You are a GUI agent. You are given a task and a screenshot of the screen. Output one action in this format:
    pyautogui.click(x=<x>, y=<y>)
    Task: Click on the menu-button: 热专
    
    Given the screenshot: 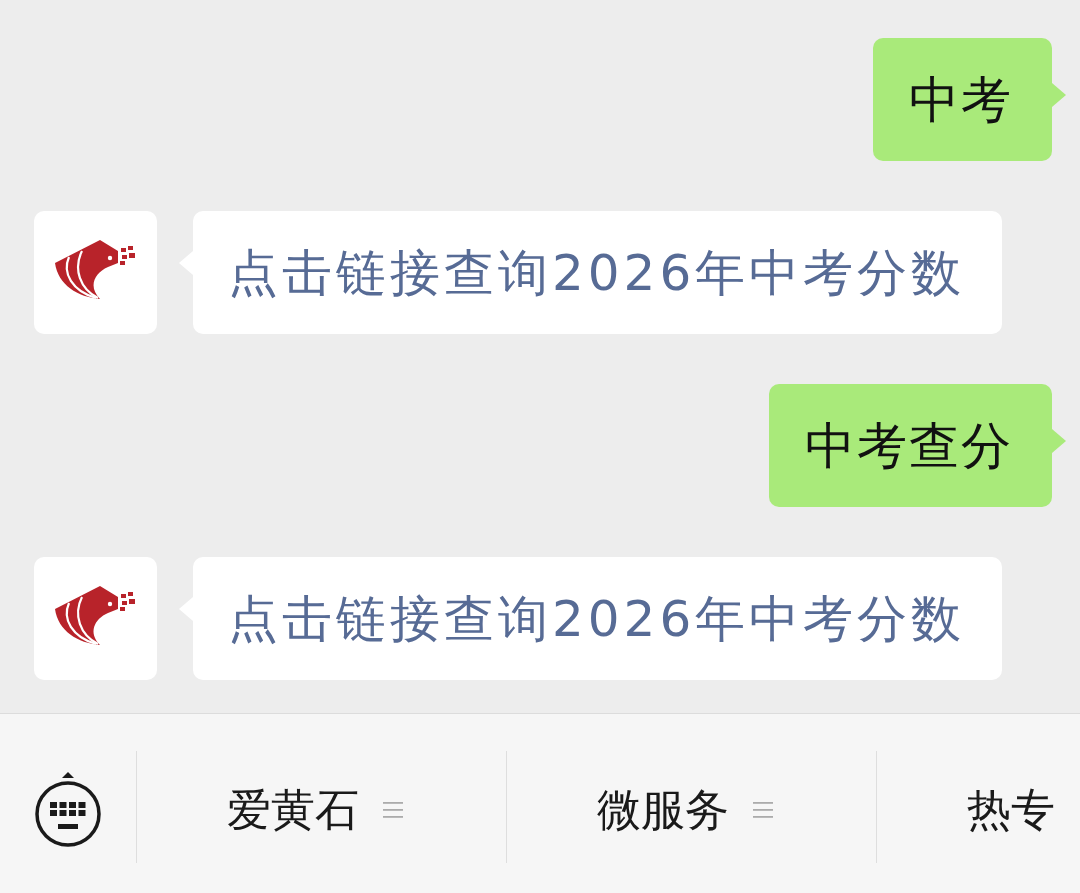 What is the action you would take?
    pyautogui.click(x=1011, y=810)
    